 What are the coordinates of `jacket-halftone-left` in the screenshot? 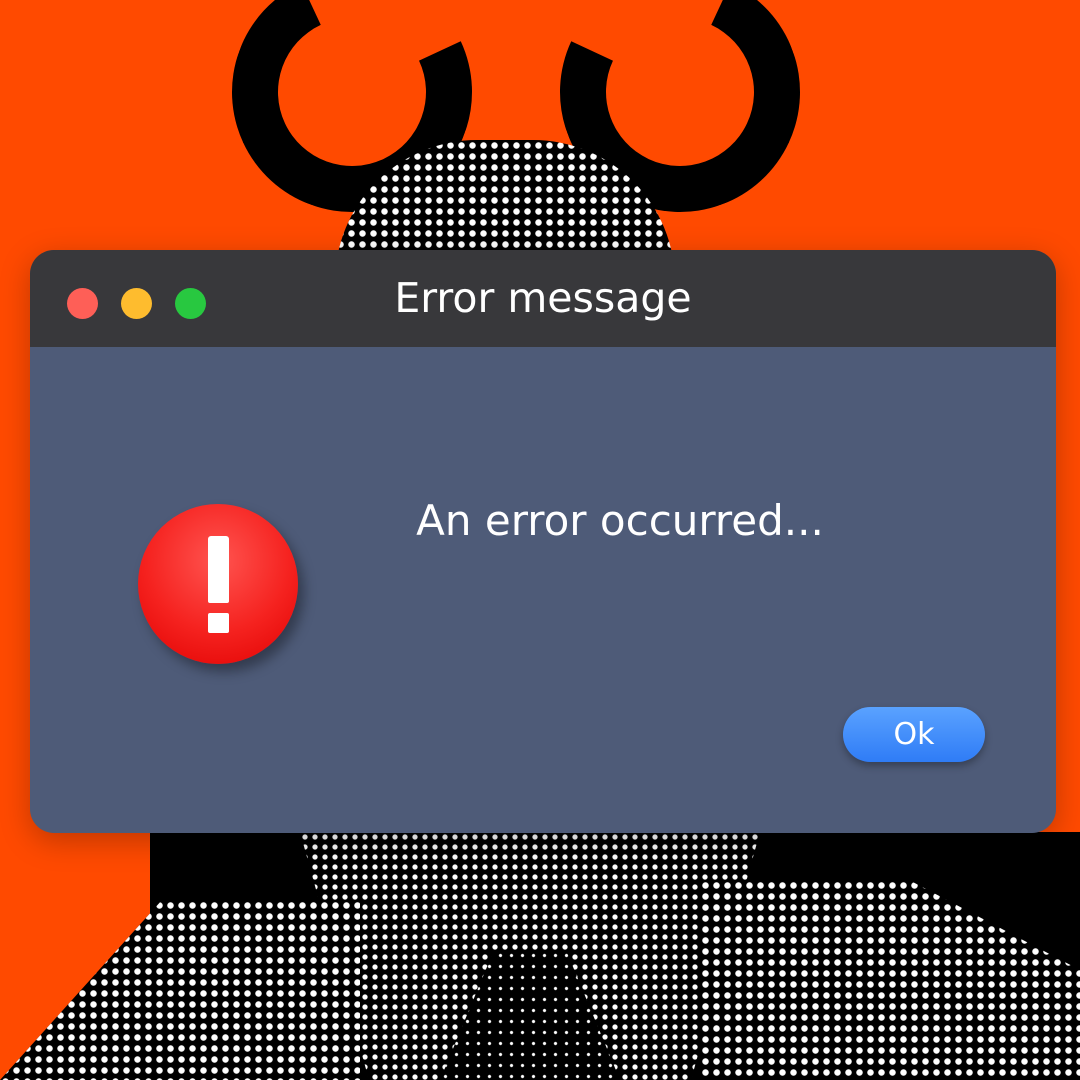 It's located at (180, 990).